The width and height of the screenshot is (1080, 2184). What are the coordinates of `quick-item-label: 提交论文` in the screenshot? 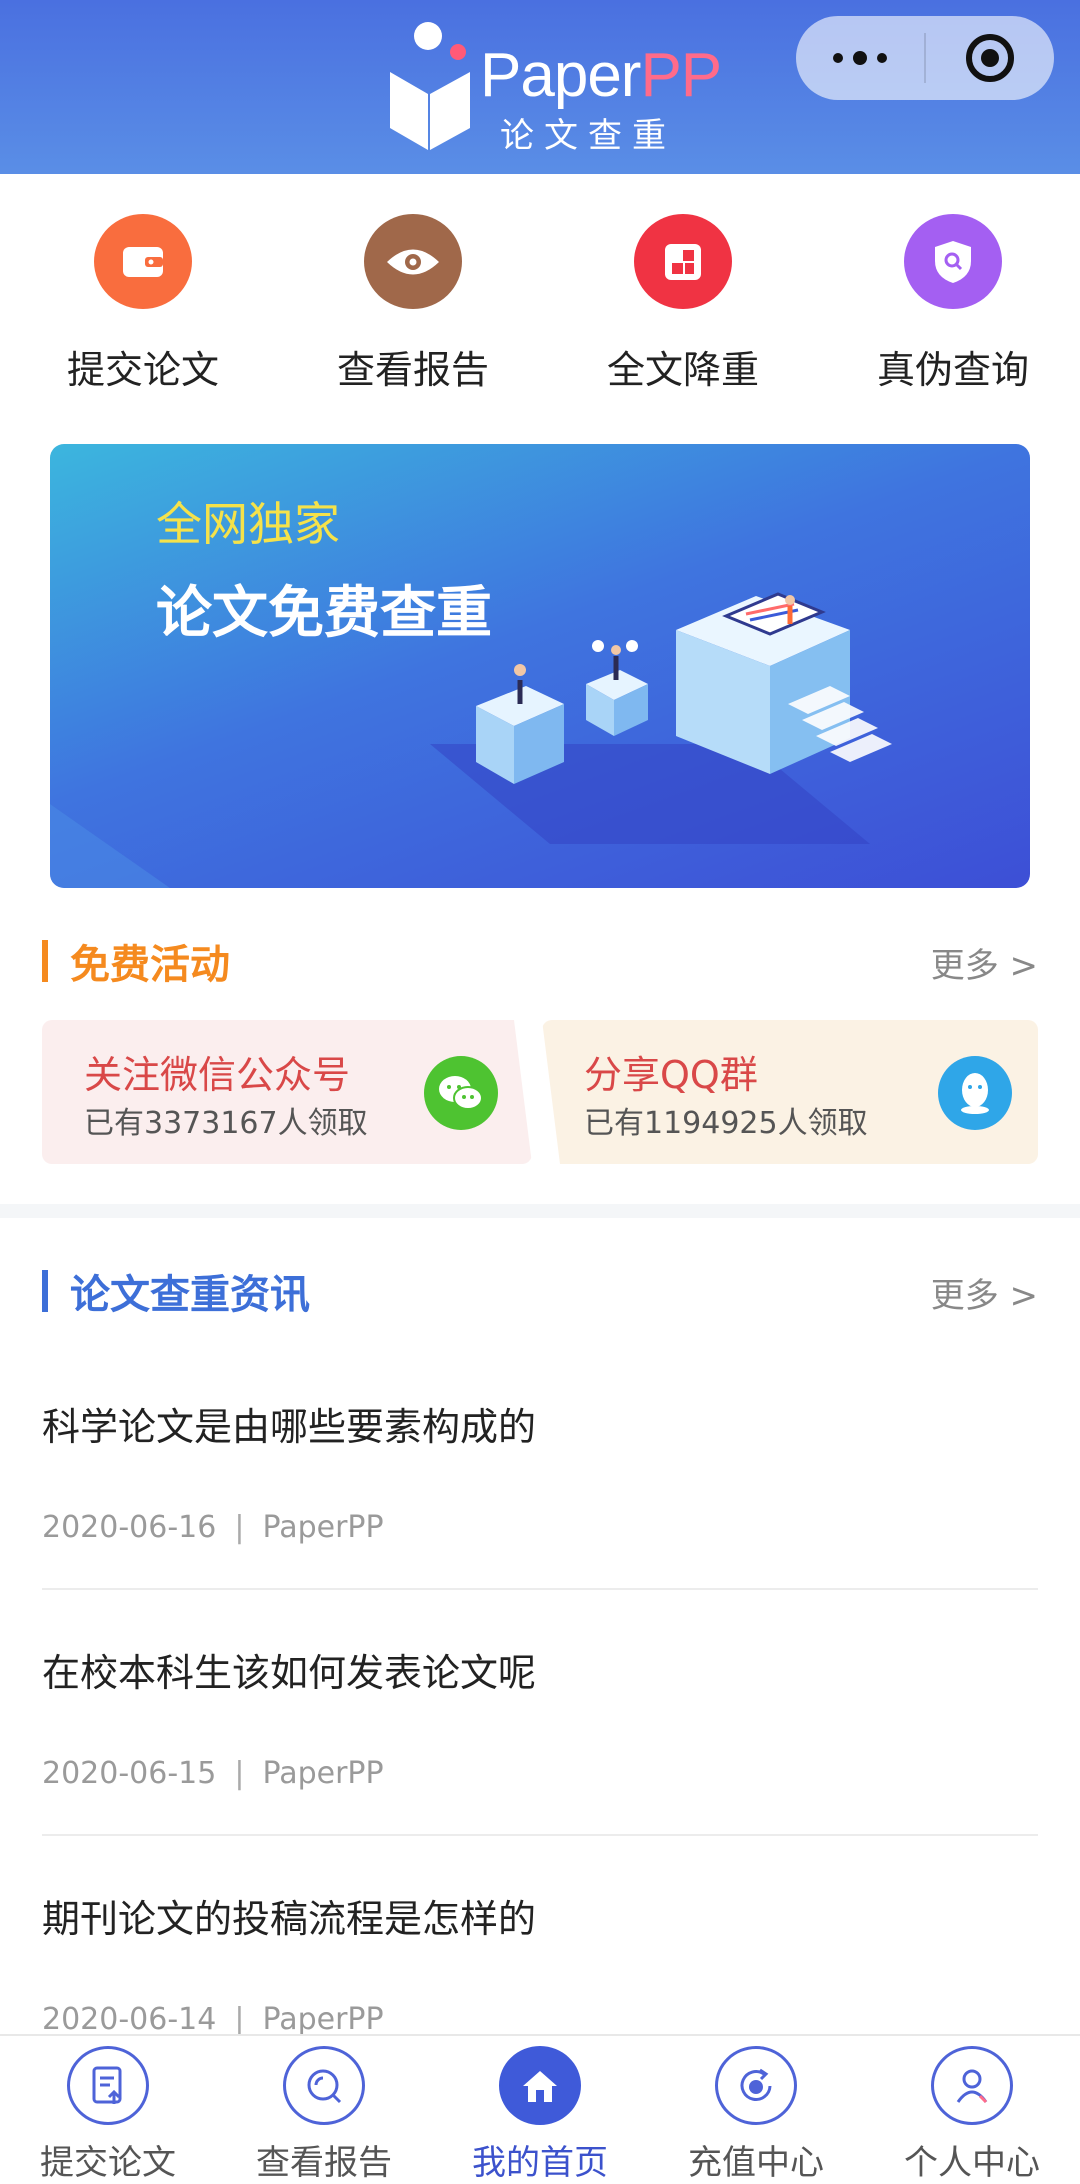 It's located at (142, 370).